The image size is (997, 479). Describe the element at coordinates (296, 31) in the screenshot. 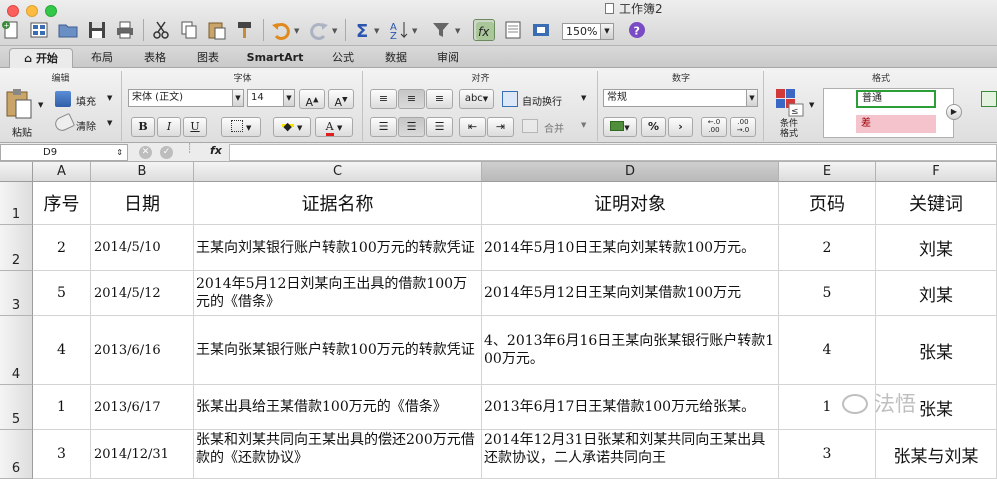

I see `undo-dropdown-icon: ▼` at that location.